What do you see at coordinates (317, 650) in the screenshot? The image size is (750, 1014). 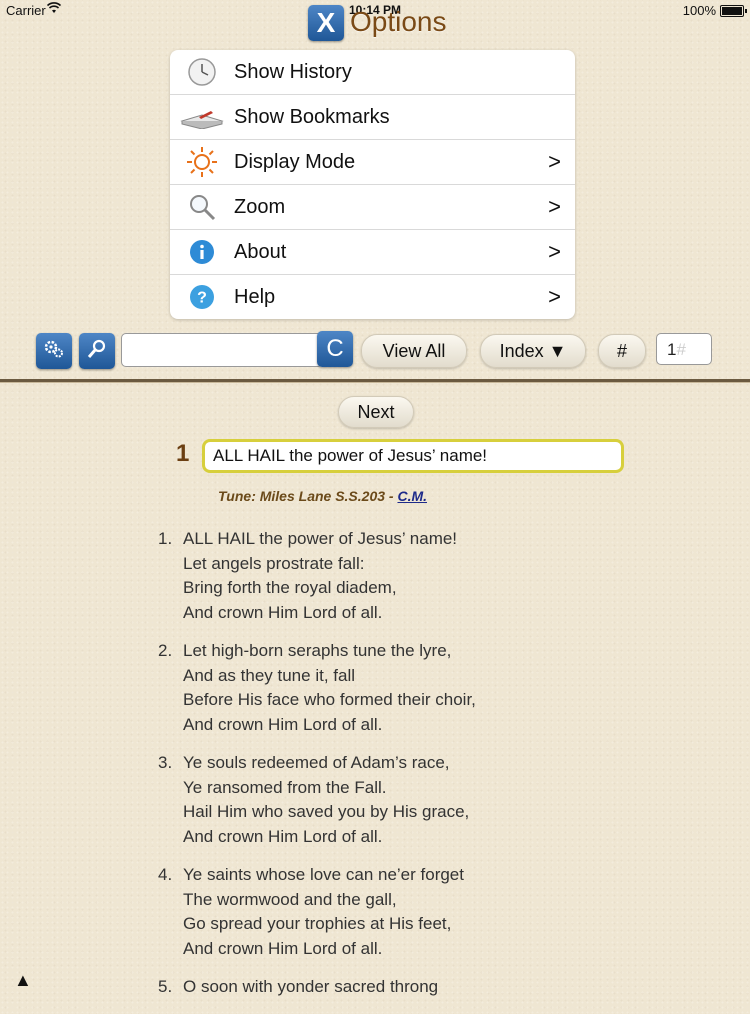 I see `verse-line: Let high-born seraphs tune the lyre,` at bounding box center [317, 650].